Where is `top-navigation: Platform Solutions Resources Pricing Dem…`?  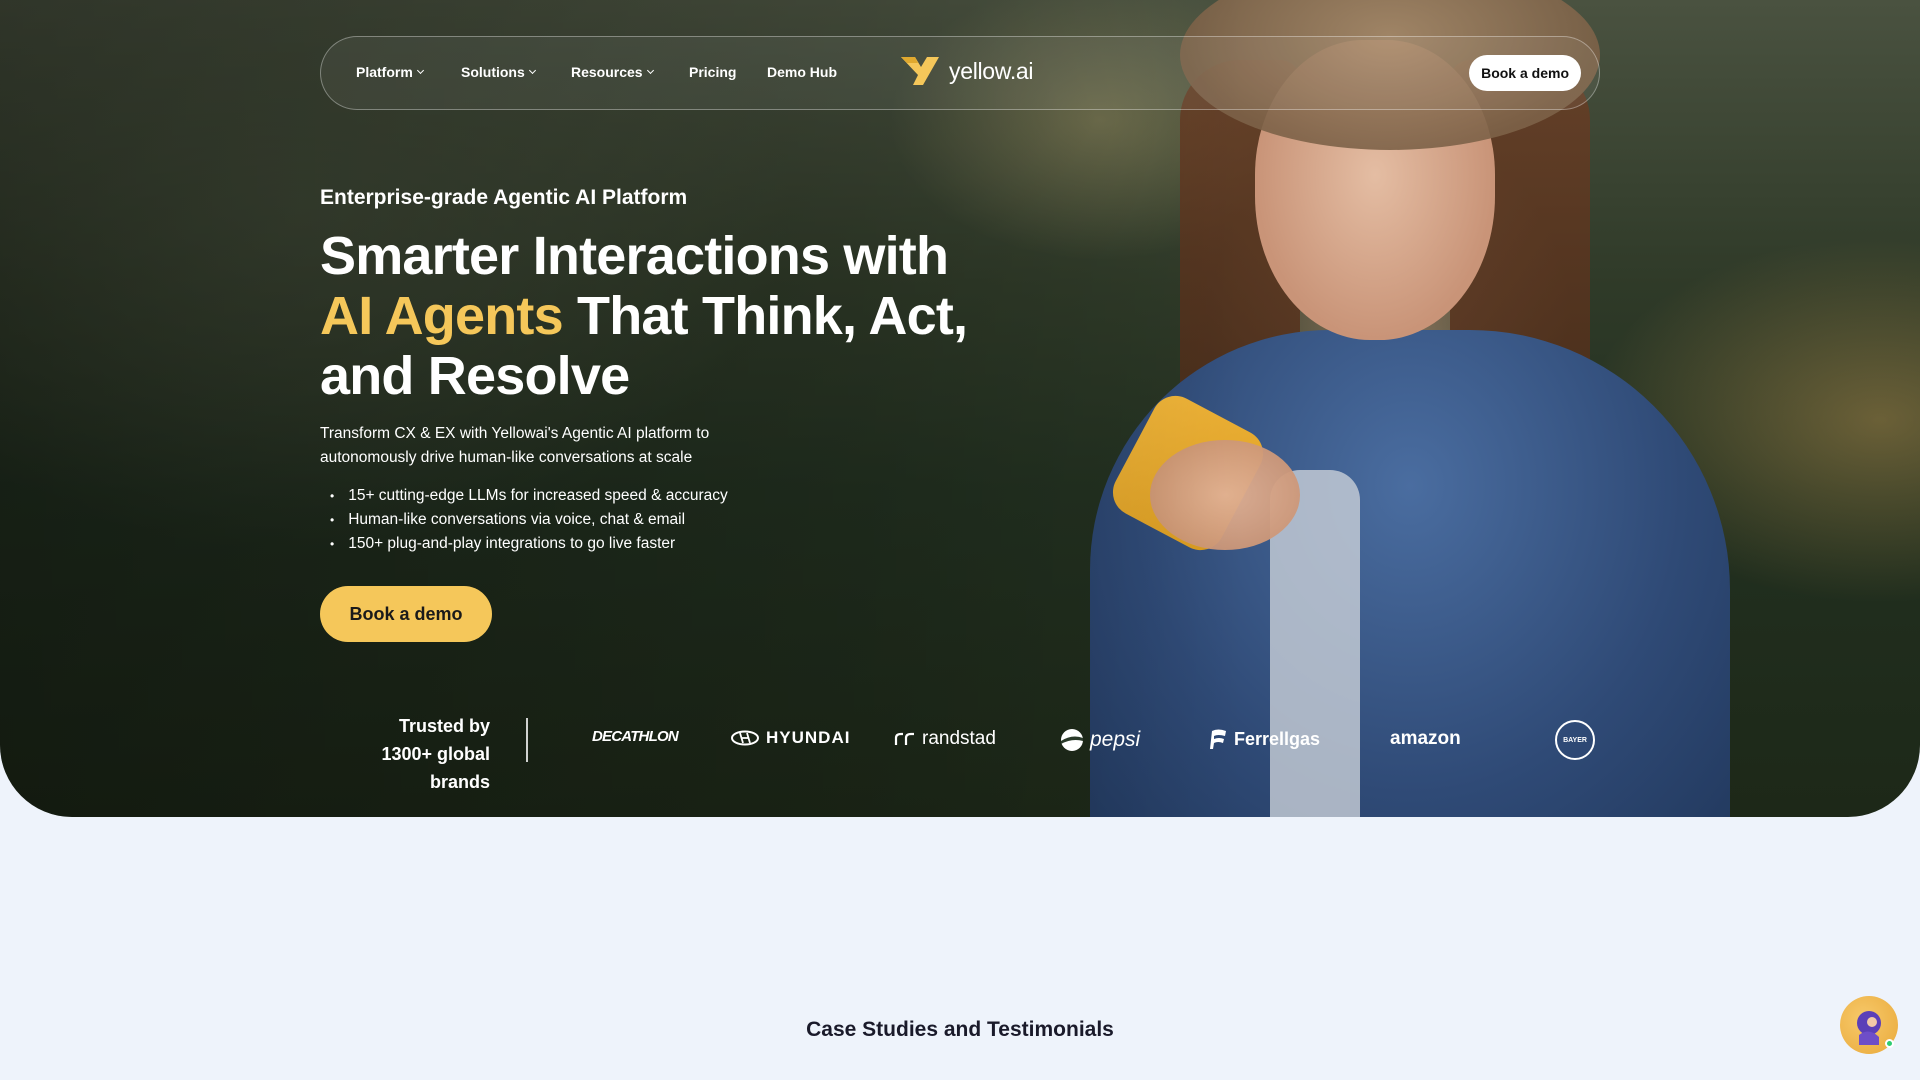 top-navigation: Platform Solutions Resources Pricing Dem… is located at coordinates (960, 73).